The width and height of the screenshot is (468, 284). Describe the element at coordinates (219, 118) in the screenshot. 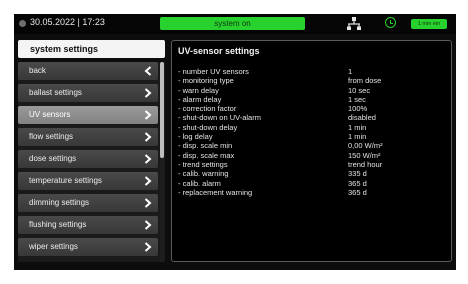

I see `setting-label: - shut-down on UV-alarm` at that location.